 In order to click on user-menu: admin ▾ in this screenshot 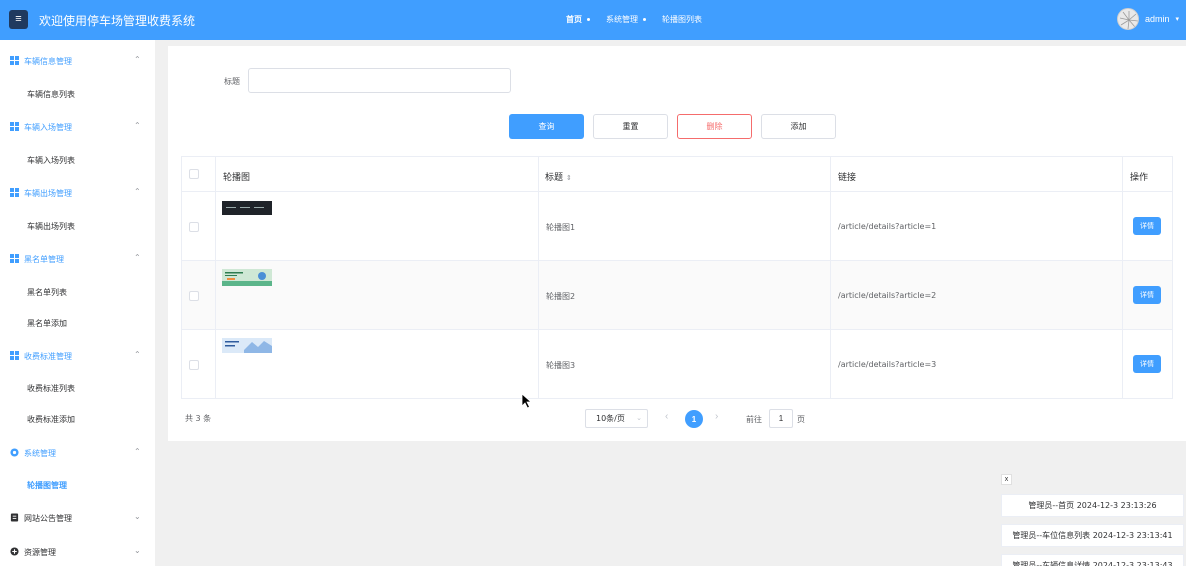, I will do `click(1148, 19)`.